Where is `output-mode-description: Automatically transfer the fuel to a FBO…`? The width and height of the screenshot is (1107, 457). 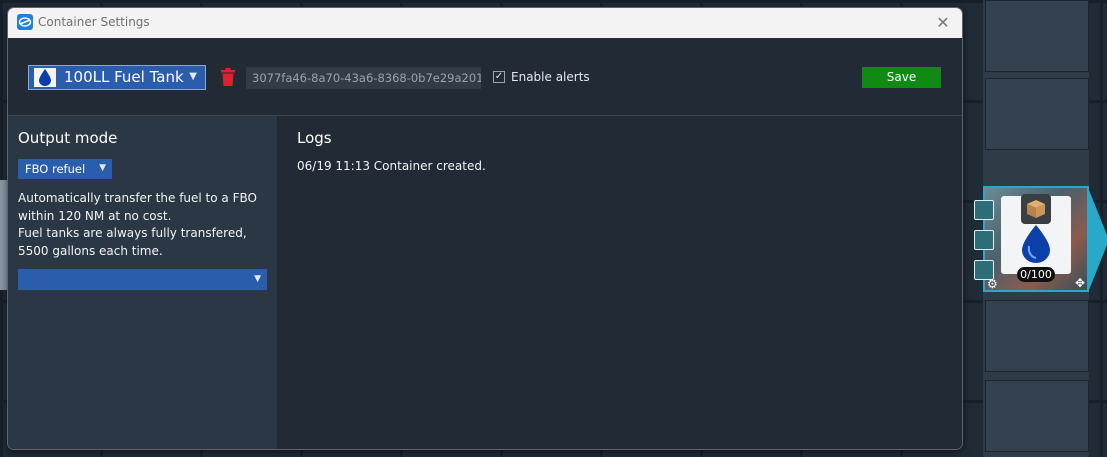 output-mode-description: Automatically transfer the fuel to a FBO… is located at coordinates (144, 225).